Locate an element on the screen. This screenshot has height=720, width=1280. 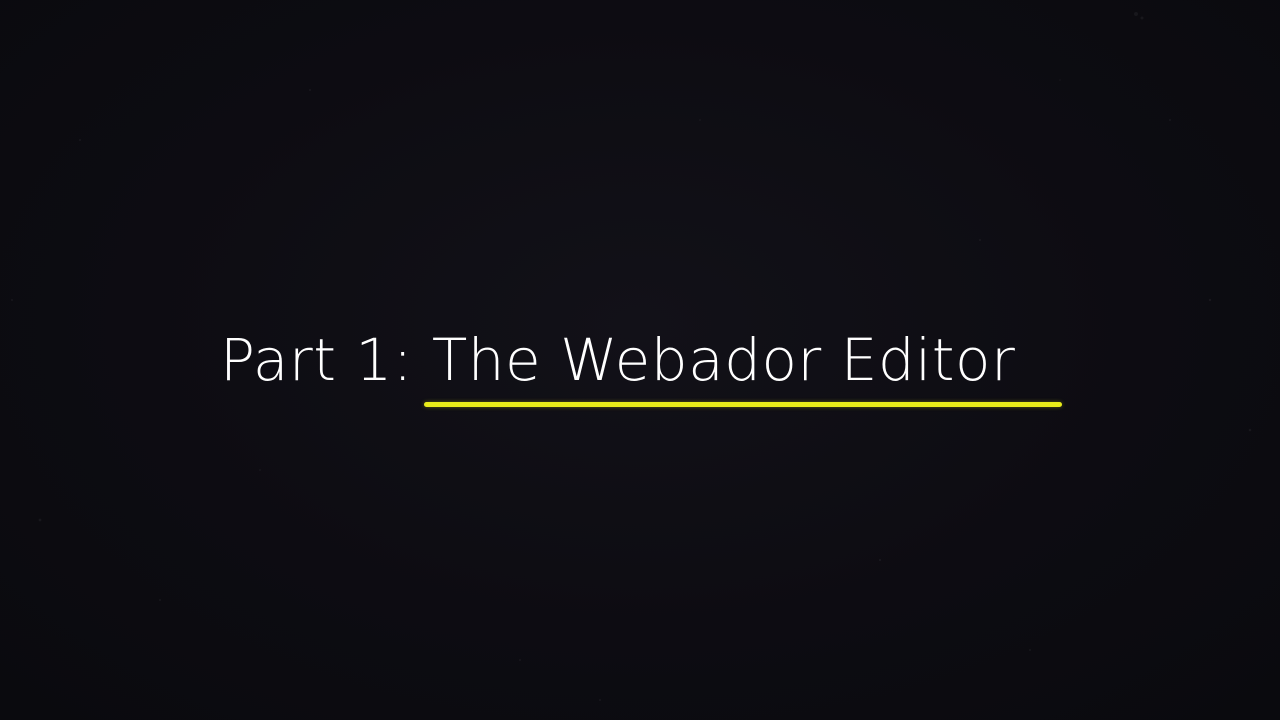
slide-title: Part 1: The Webador Editor is located at coordinates (617, 360).